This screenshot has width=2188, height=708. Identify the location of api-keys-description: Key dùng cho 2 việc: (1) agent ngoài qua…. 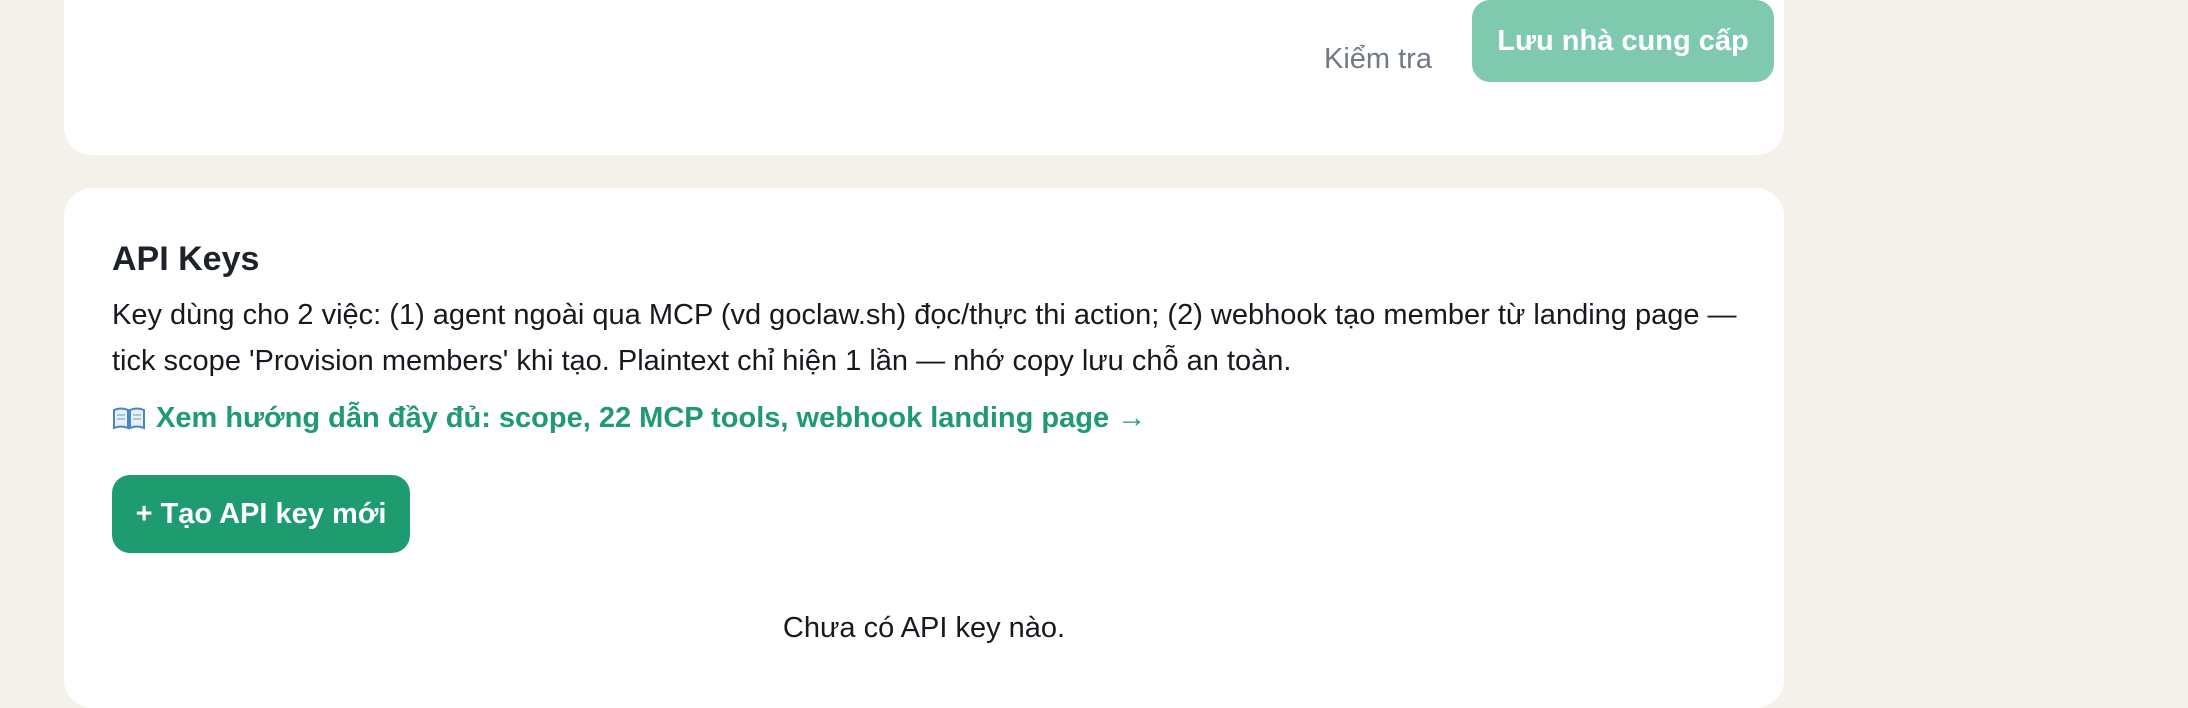
(924, 338).